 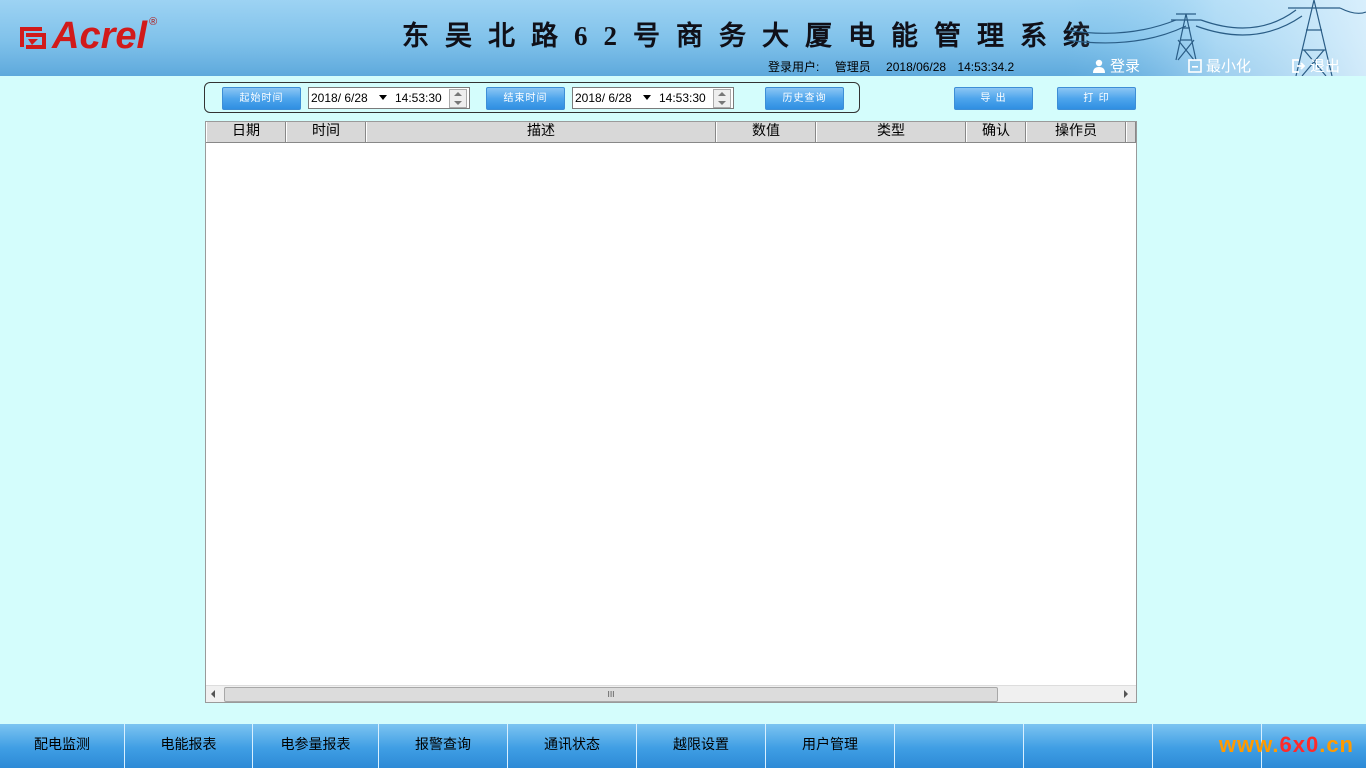 I want to click on export-label: 导 出, so click(x=993, y=98).